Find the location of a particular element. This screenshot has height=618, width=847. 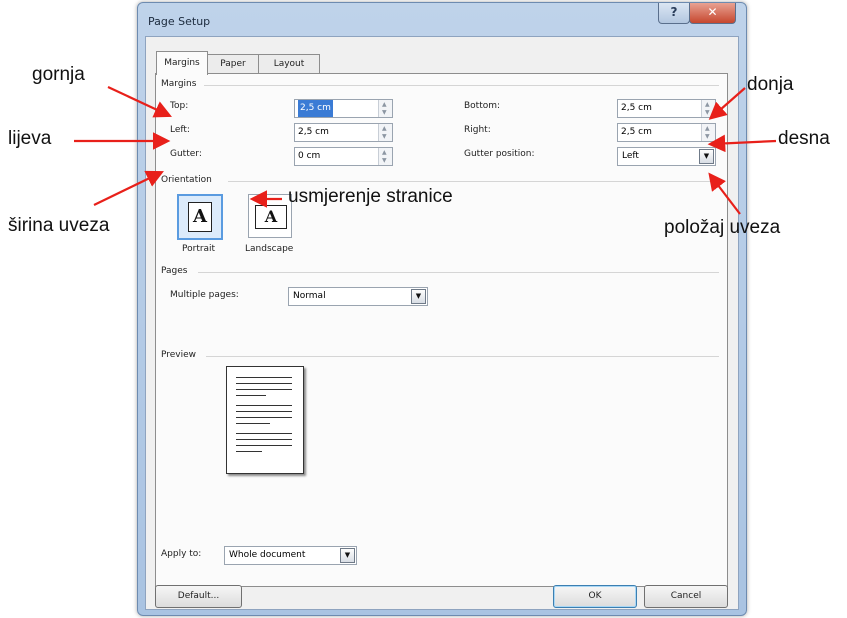

arrow-polozaj-uveza is located at coordinates (724, 193).